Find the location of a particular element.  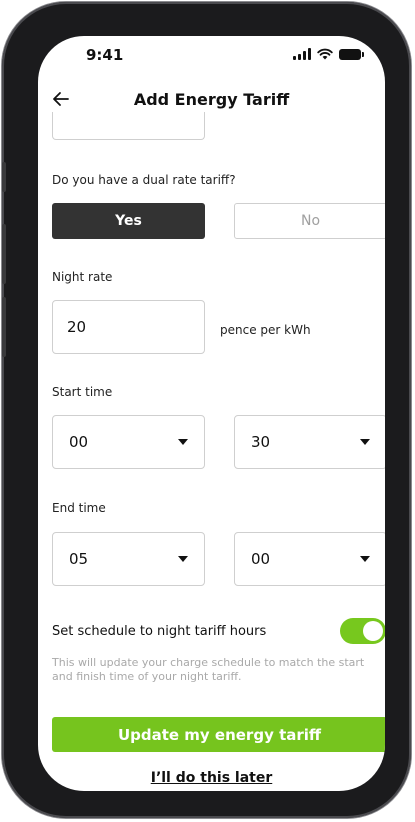

start-time-label: Start time is located at coordinates (82, 392).